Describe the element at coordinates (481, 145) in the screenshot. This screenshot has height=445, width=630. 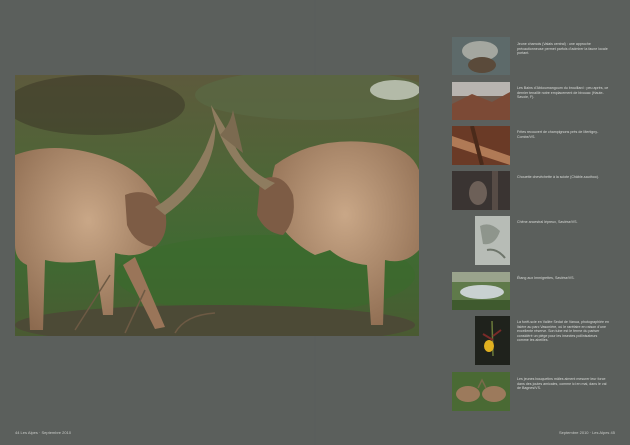
I see `thumb-mushroom-log` at that location.